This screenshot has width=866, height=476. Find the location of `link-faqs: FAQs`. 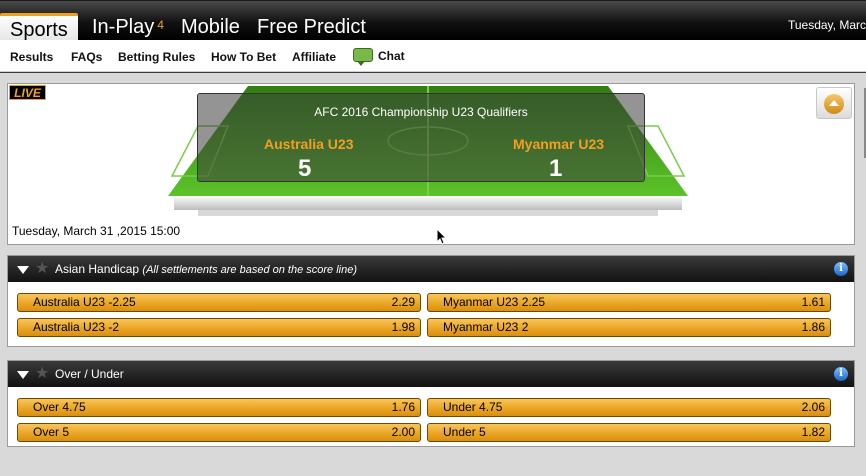

link-faqs: FAQs is located at coordinates (86, 57).